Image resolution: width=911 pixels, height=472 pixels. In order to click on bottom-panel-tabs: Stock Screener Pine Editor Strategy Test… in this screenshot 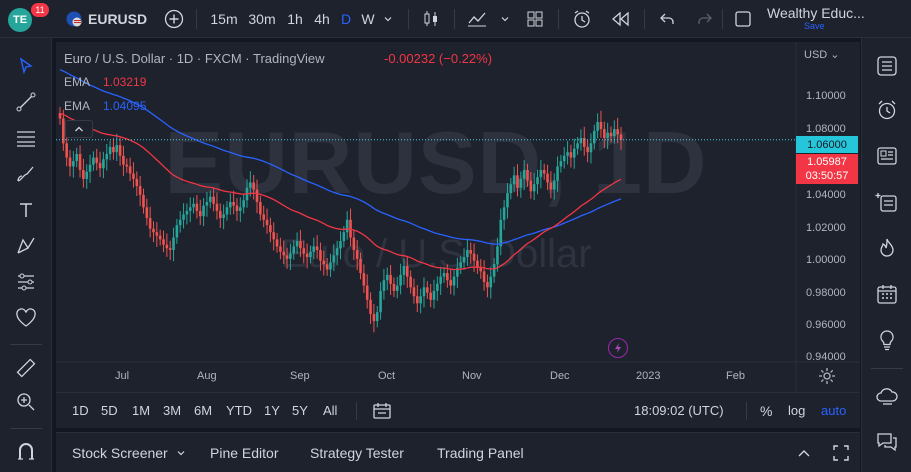, I will do `click(458, 452)`.